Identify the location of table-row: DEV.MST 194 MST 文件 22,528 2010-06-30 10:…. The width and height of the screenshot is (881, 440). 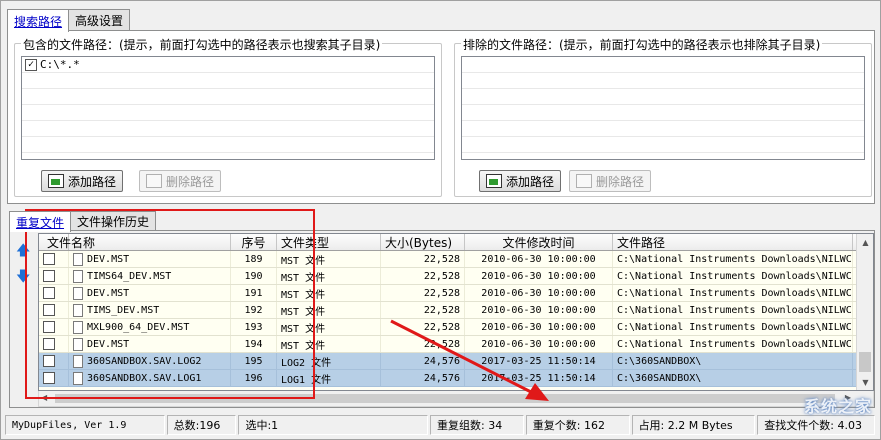
(456, 344).